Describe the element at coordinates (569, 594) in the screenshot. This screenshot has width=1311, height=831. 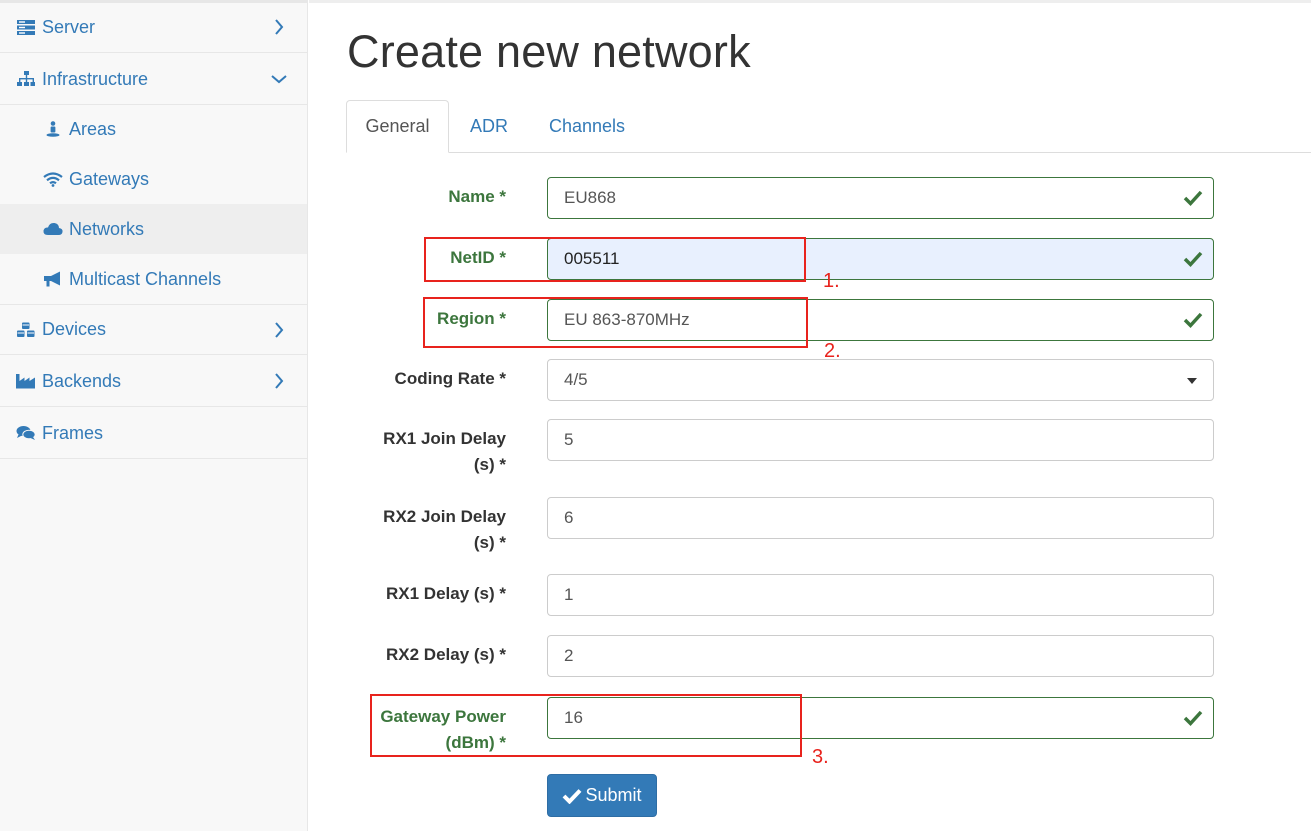
I see `rx1-delay-value: 1` at that location.